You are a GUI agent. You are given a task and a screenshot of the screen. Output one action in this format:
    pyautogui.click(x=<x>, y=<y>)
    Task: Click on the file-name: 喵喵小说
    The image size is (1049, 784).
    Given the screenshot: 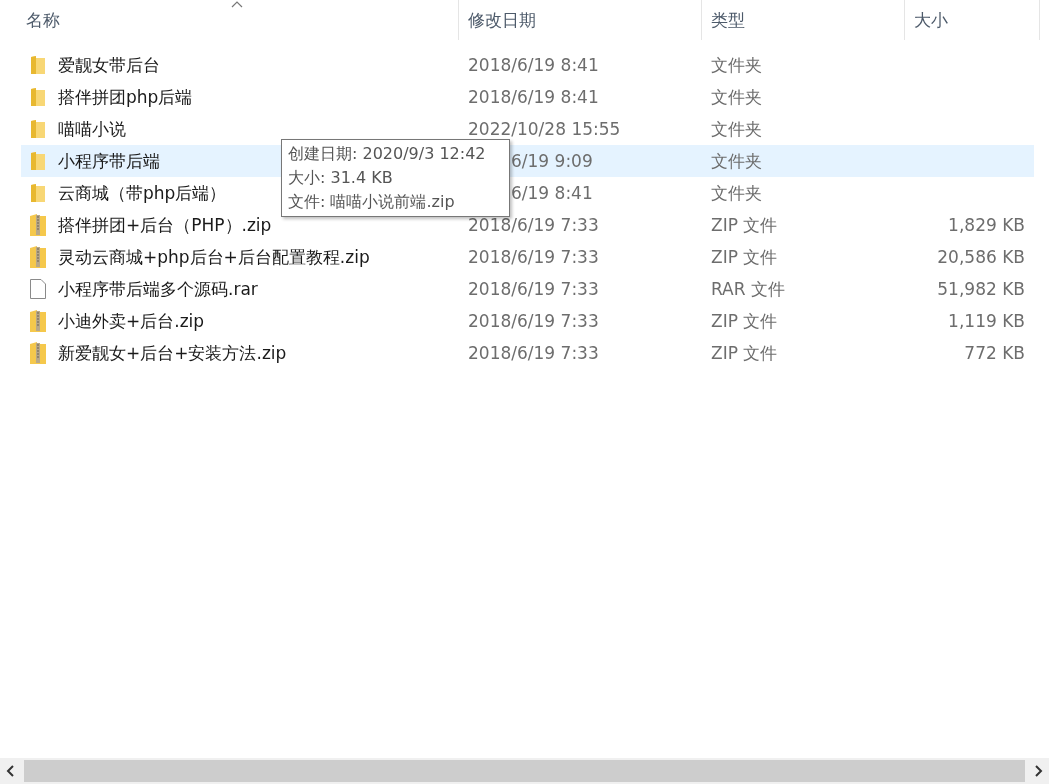 What is the action you would take?
    pyautogui.click(x=92, y=129)
    